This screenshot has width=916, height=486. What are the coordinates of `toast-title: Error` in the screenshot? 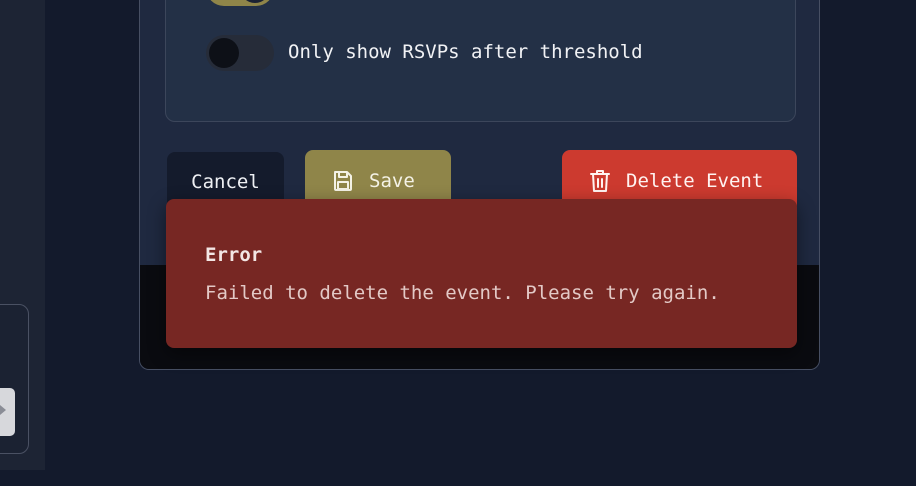 It's located at (234, 255).